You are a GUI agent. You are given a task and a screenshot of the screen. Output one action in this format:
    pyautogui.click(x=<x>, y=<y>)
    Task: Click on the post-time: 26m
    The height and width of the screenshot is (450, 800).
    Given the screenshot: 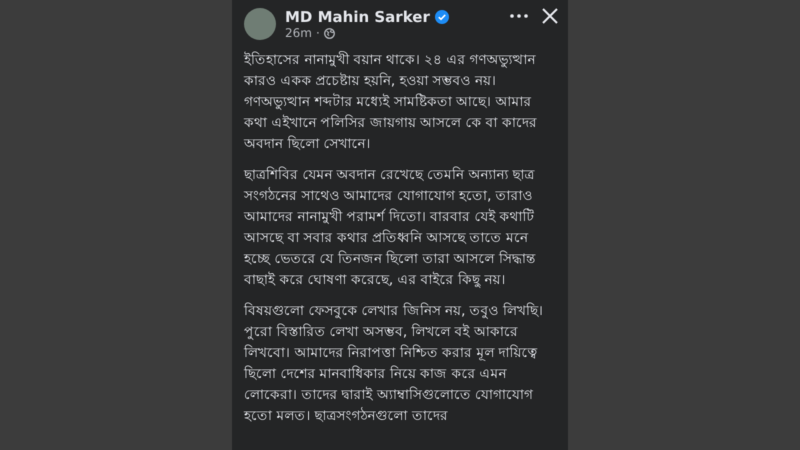 What is the action you would take?
    pyautogui.click(x=298, y=33)
    